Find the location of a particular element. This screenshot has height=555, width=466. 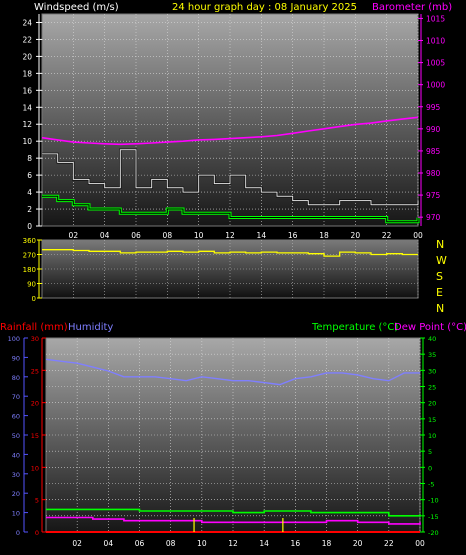

humidity-tick-label: 20 is located at coordinates (16, 494).